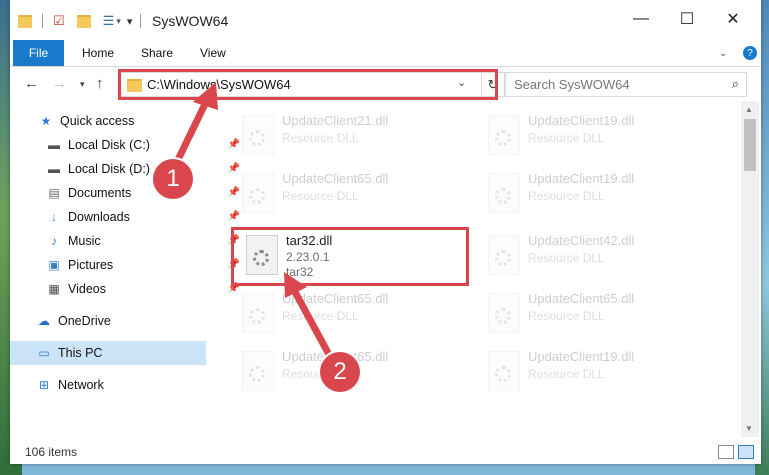 The image size is (769, 475). I want to click on view-options-icon: ☰, so click(109, 21).